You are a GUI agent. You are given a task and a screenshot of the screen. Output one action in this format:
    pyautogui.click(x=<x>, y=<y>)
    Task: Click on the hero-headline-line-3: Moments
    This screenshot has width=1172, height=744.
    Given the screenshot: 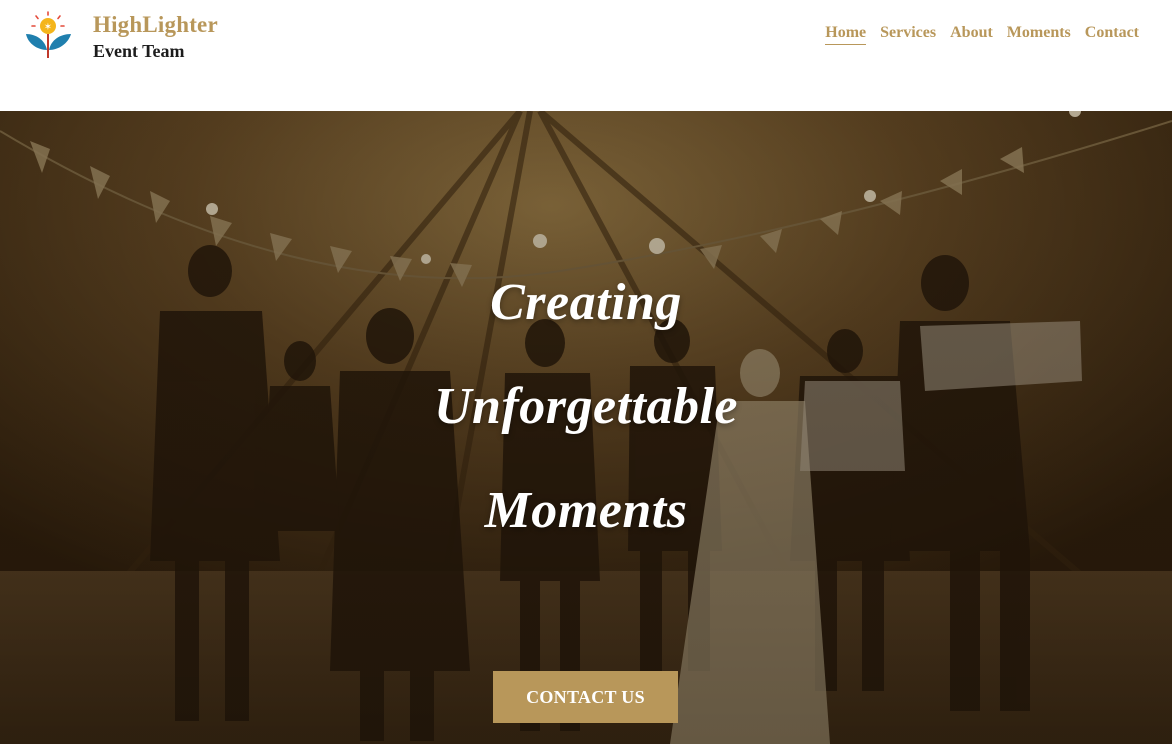 What is the action you would take?
    pyautogui.click(x=586, y=510)
    